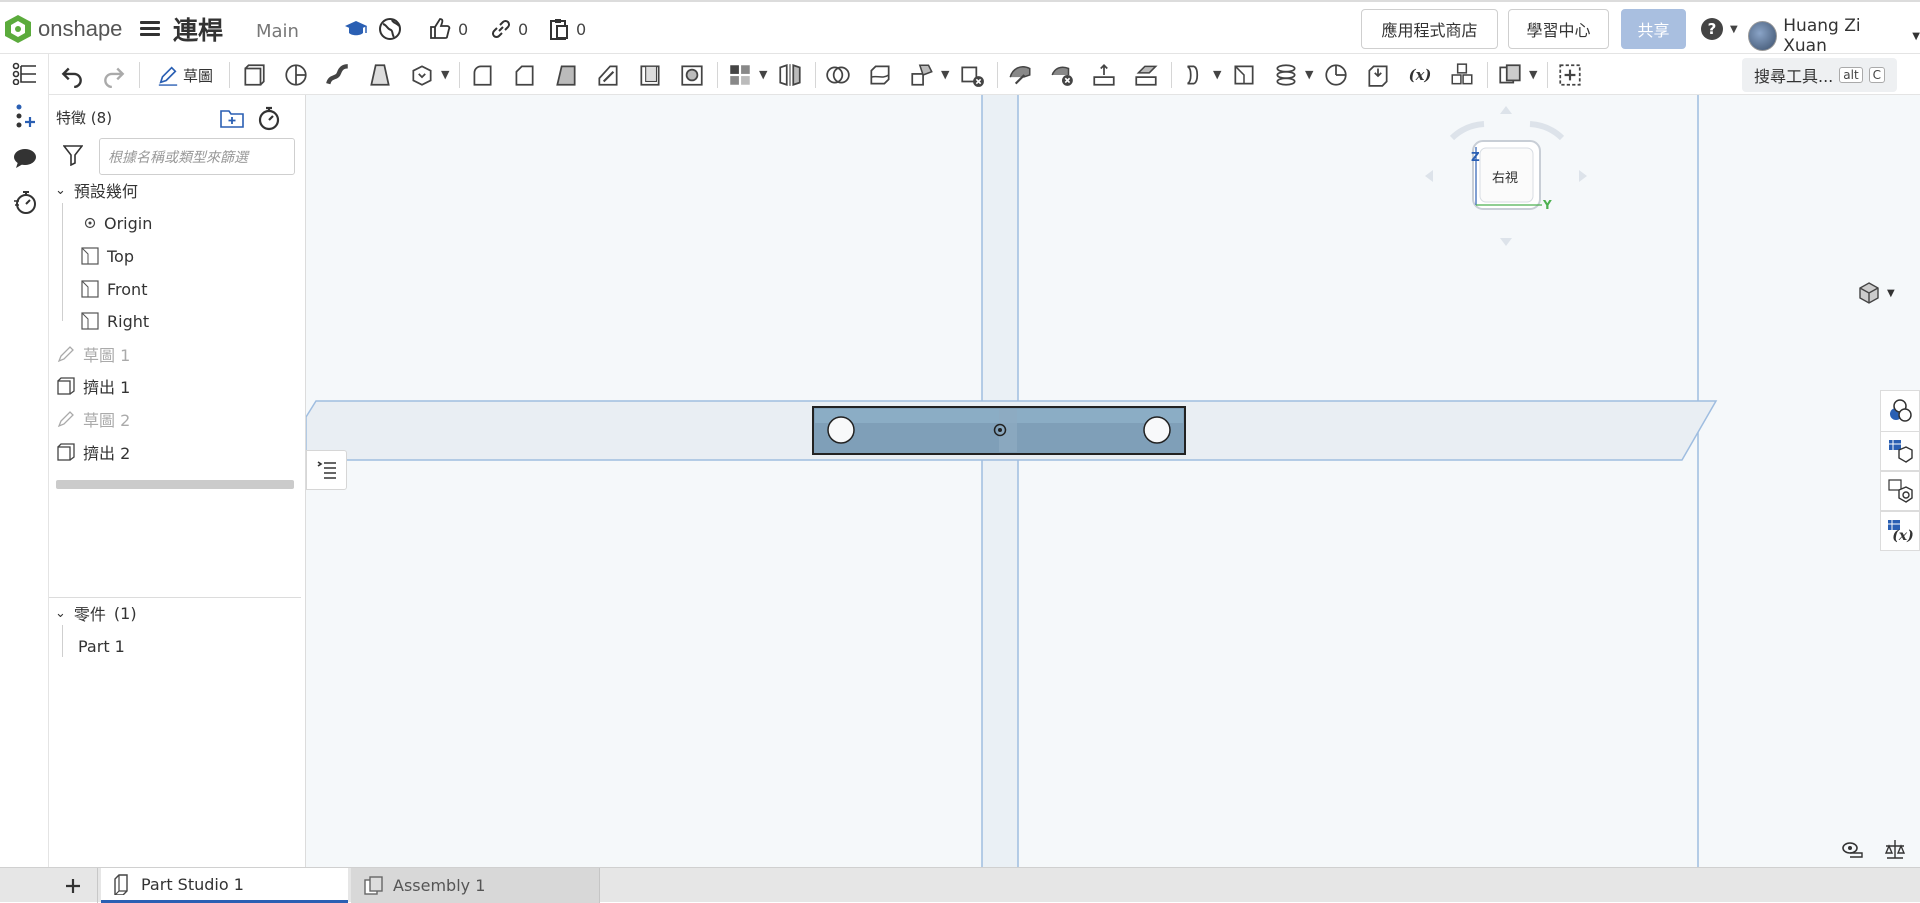 This screenshot has width=1920, height=903. What do you see at coordinates (356, 29) in the screenshot?
I see `learning-cap-icon` at bounding box center [356, 29].